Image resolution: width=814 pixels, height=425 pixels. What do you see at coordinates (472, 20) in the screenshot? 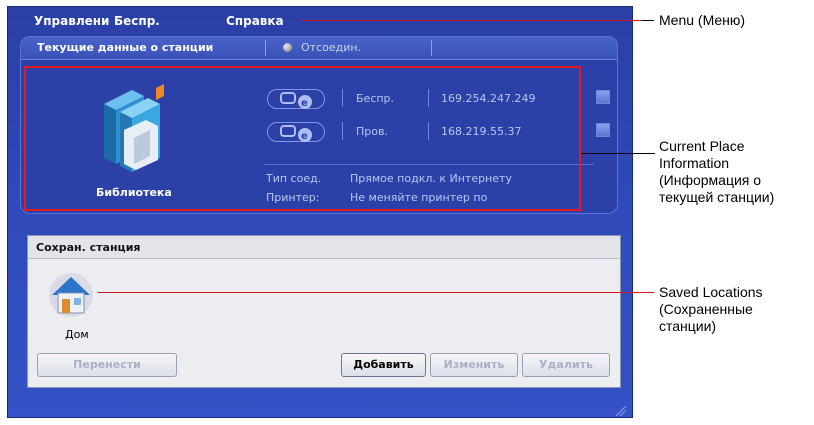
I see `menu-pointer-line` at bounding box center [472, 20].